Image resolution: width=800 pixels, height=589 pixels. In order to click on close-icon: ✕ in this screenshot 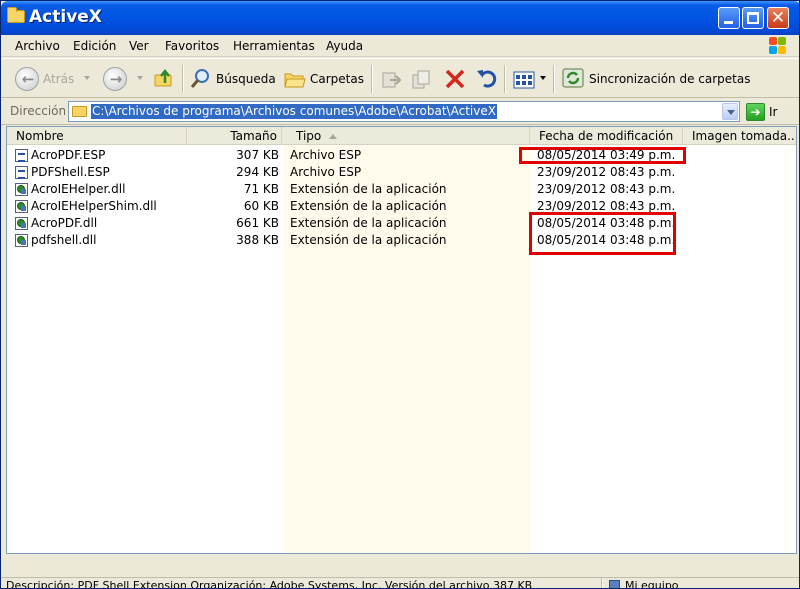, I will do `click(778, 18)`.